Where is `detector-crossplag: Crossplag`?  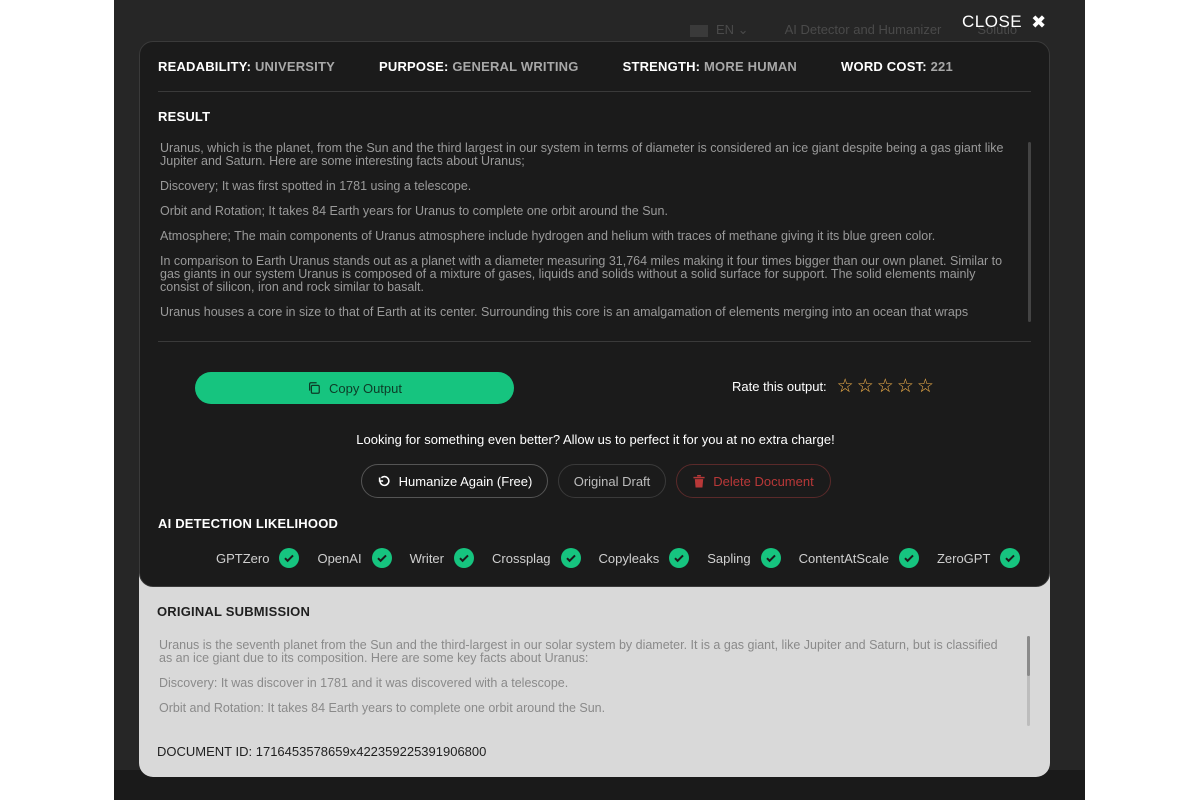 detector-crossplag: Crossplag is located at coordinates (536, 558).